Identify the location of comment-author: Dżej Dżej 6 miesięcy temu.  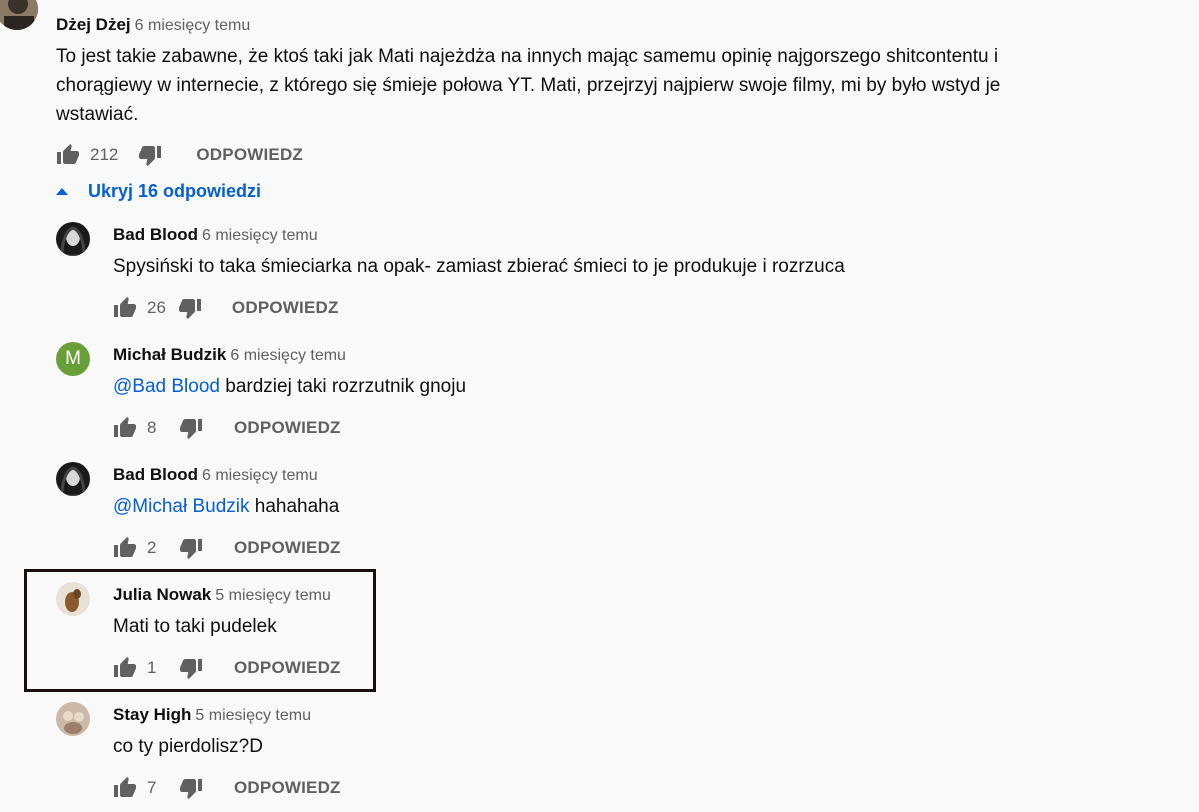
(153, 25).